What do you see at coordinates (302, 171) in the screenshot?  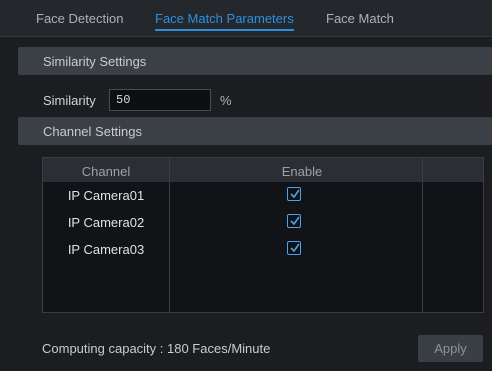 I see `column-header-enable: Enable` at bounding box center [302, 171].